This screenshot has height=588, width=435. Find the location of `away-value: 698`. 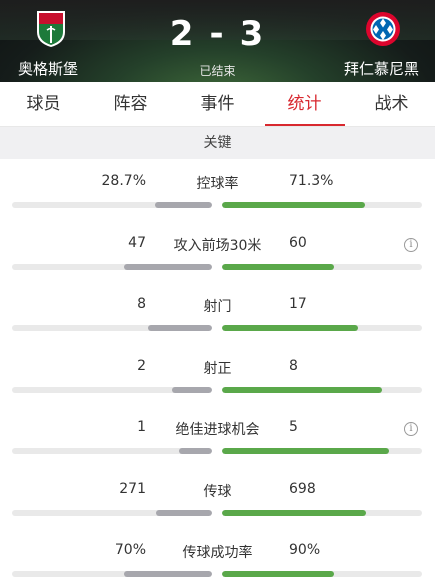

away-value: 698 is located at coordinates (302, 488).